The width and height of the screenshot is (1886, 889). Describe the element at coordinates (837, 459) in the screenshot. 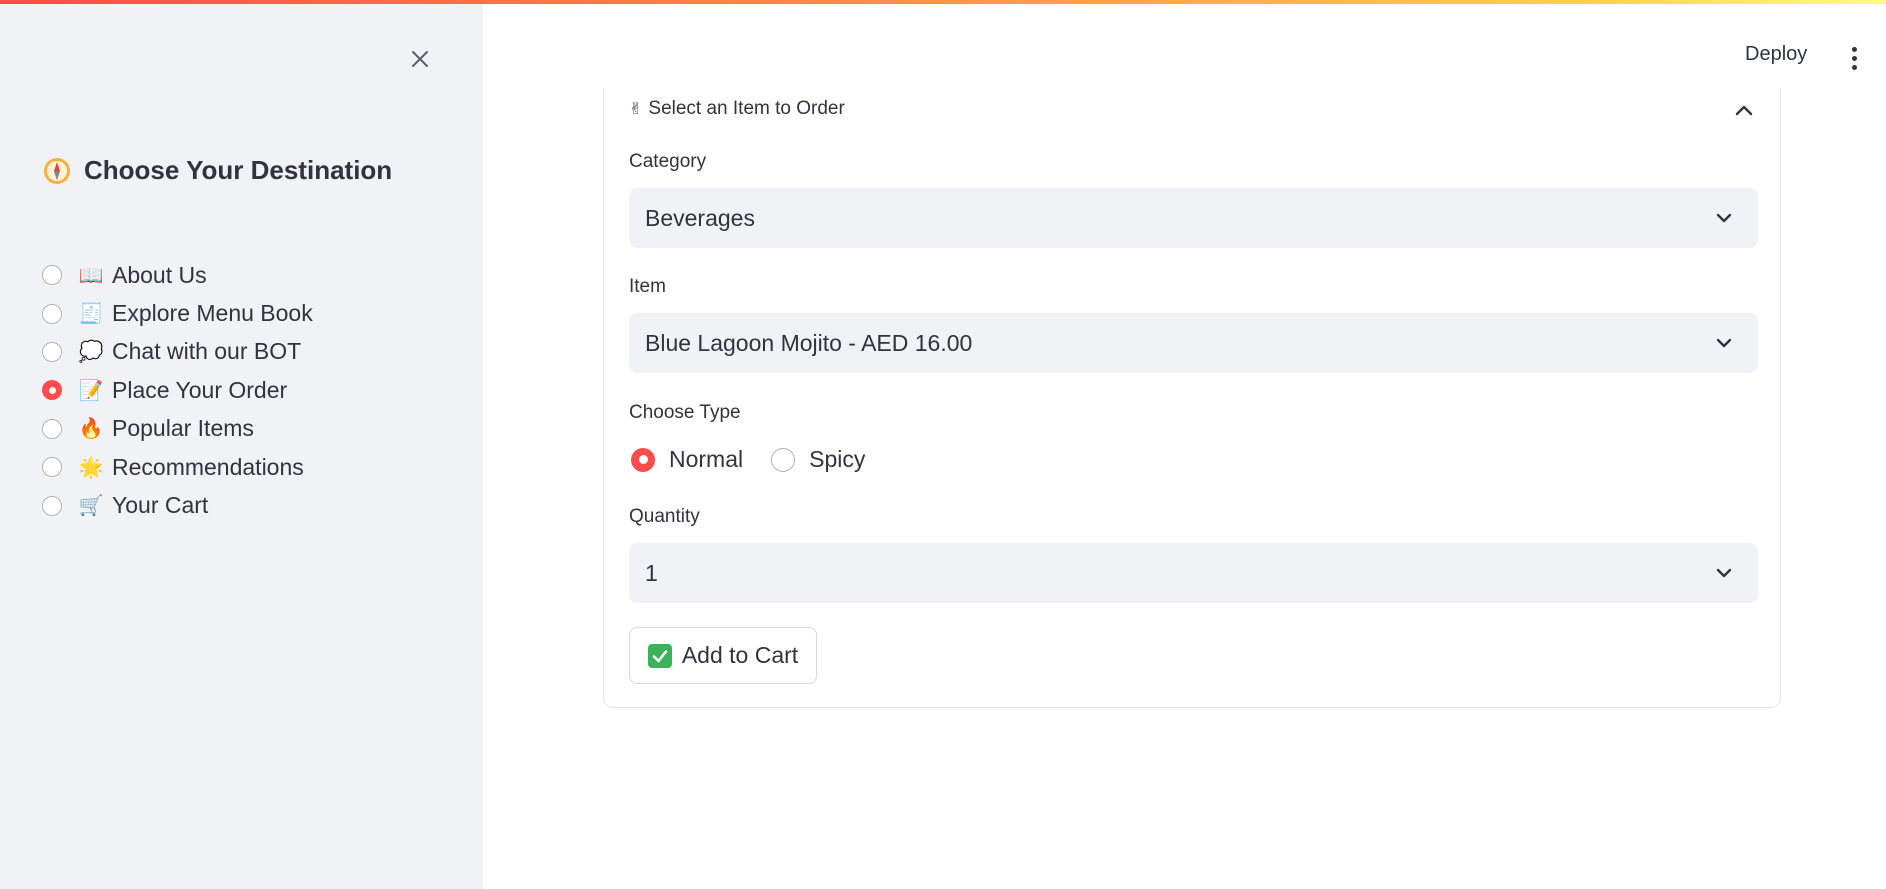

I see `type-option-label: Spicy` at that location.